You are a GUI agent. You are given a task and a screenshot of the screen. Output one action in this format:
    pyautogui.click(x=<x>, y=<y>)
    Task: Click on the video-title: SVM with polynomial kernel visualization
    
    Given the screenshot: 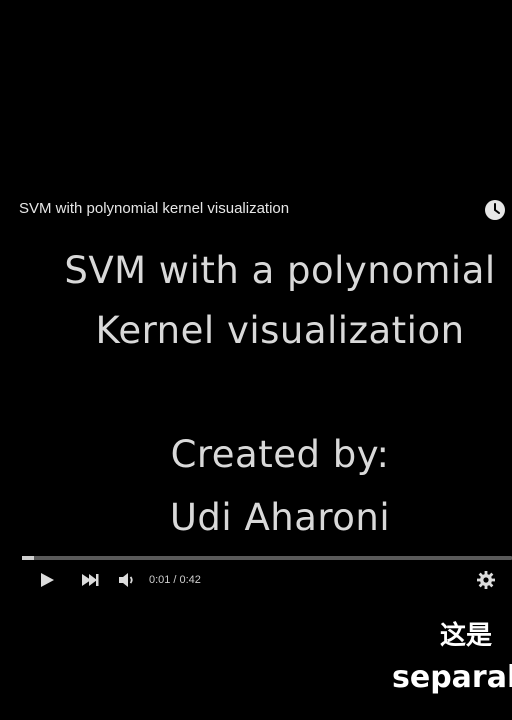 What is the action you would take?
    pyautogui.click(x=154, y=208)
    